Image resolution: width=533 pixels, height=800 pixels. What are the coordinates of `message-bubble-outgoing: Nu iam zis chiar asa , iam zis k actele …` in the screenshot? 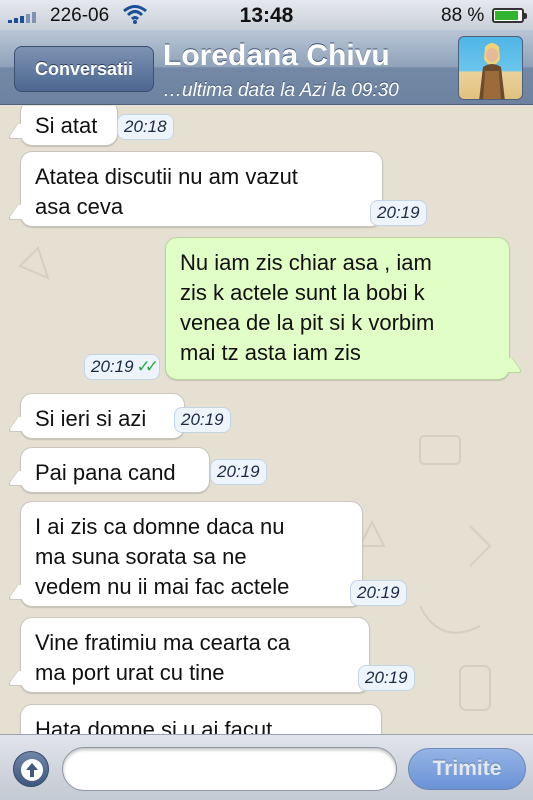 It's located at (337, 308).